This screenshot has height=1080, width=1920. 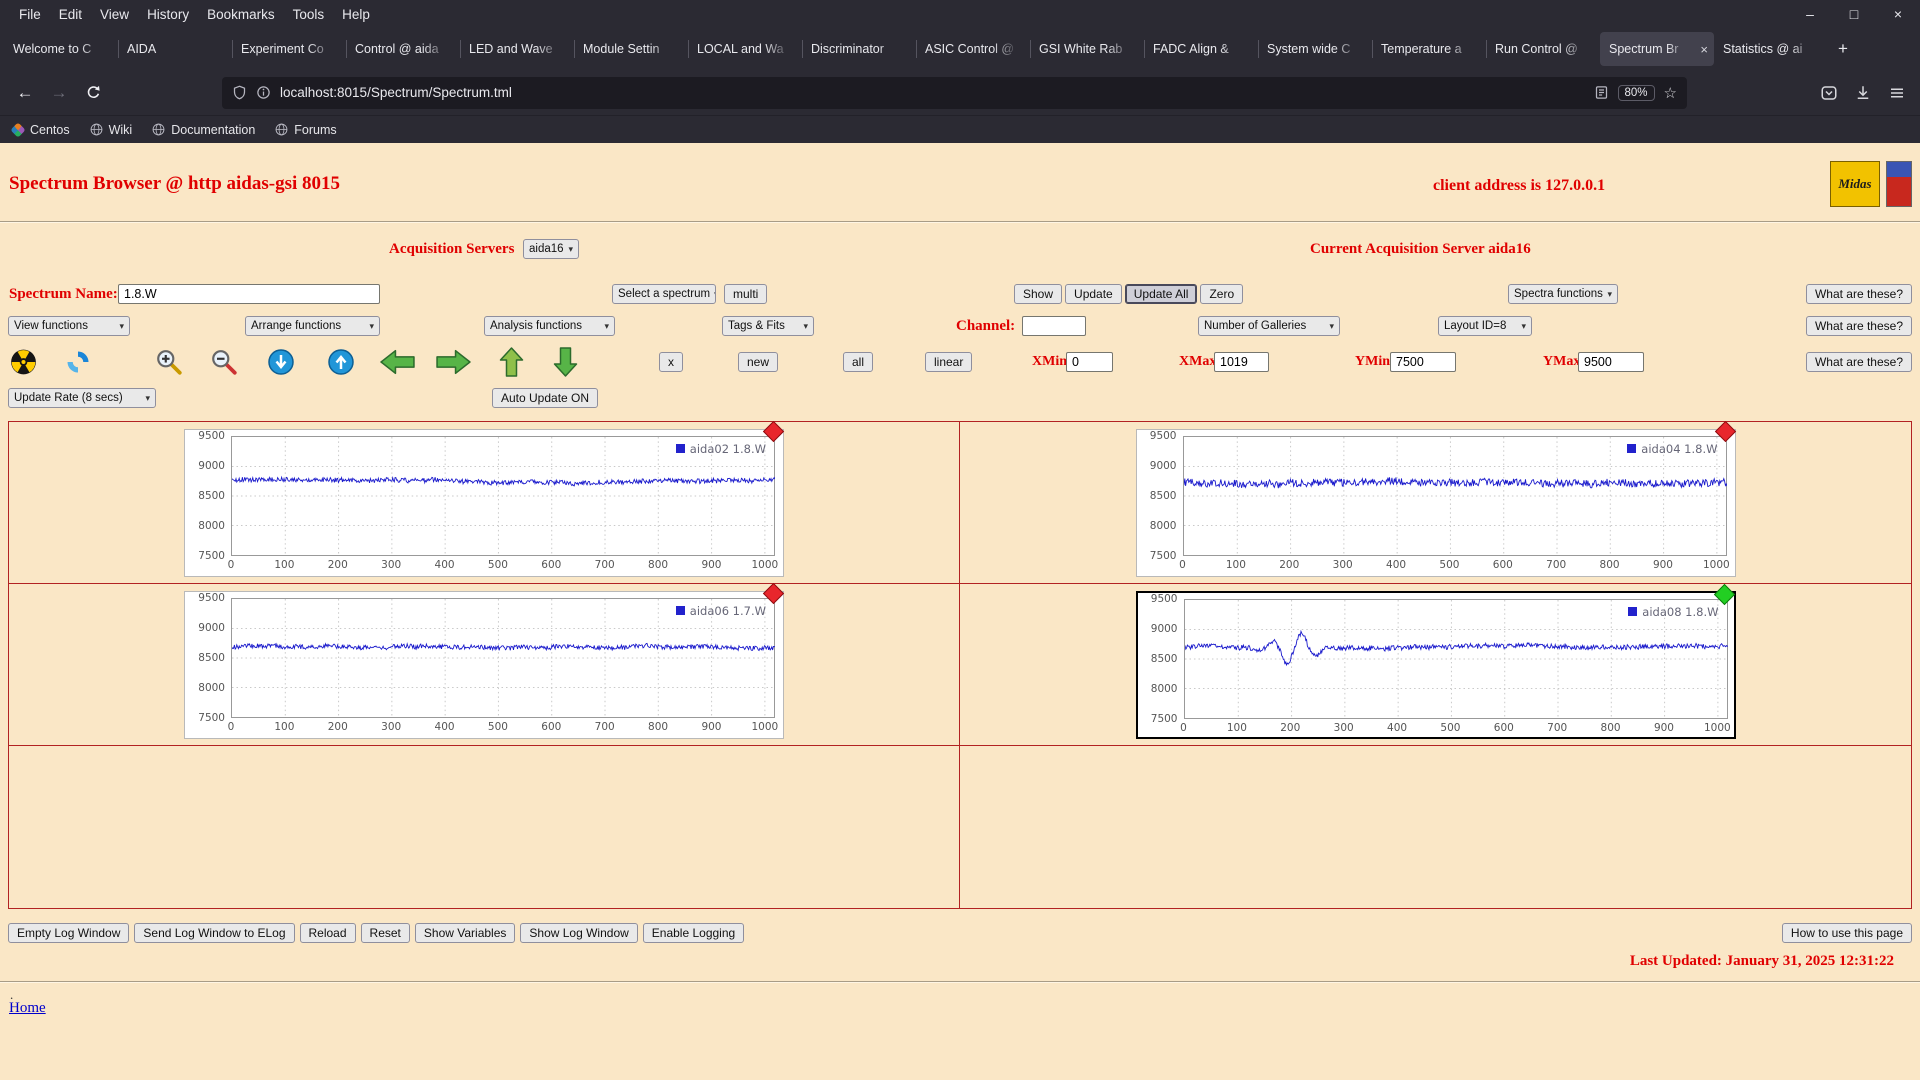 I want to click on minimize-icon: –, so click(x=1810, y=14).